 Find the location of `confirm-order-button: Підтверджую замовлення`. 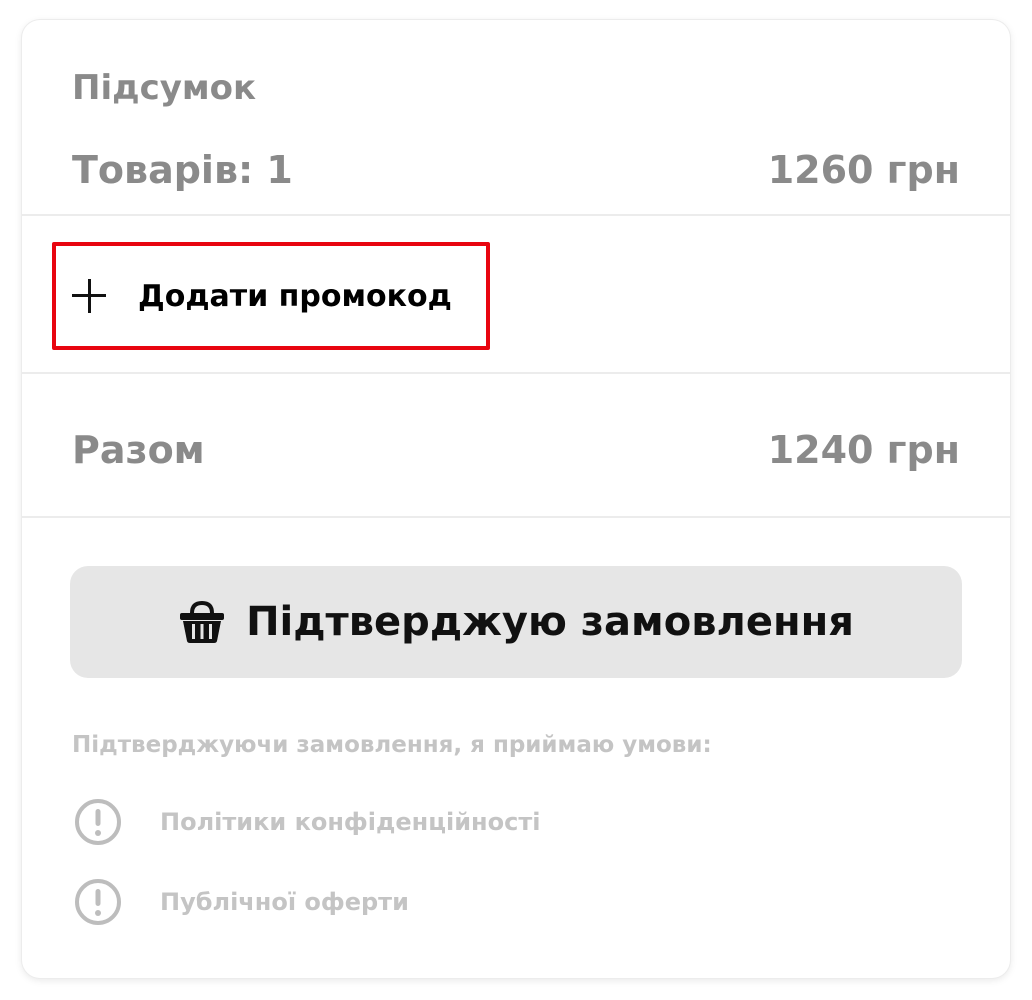

confirm-order-button: Підтверджую замовлення is located at coordinates (516, 622).